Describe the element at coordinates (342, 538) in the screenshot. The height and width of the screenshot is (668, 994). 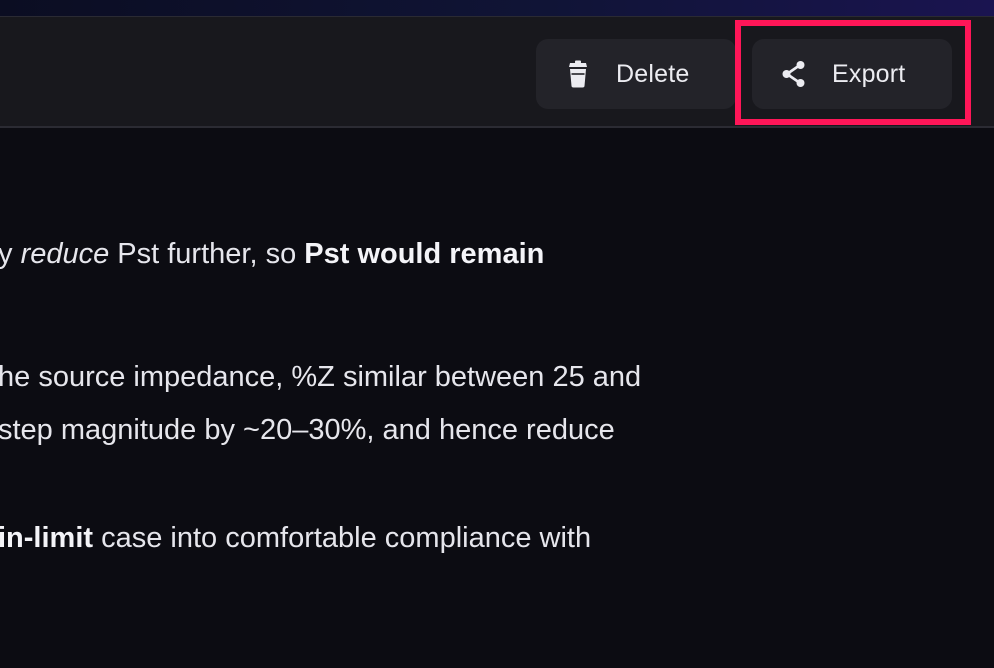
I see `text-line-4-rest: case into comfortable compliance with` at that location.